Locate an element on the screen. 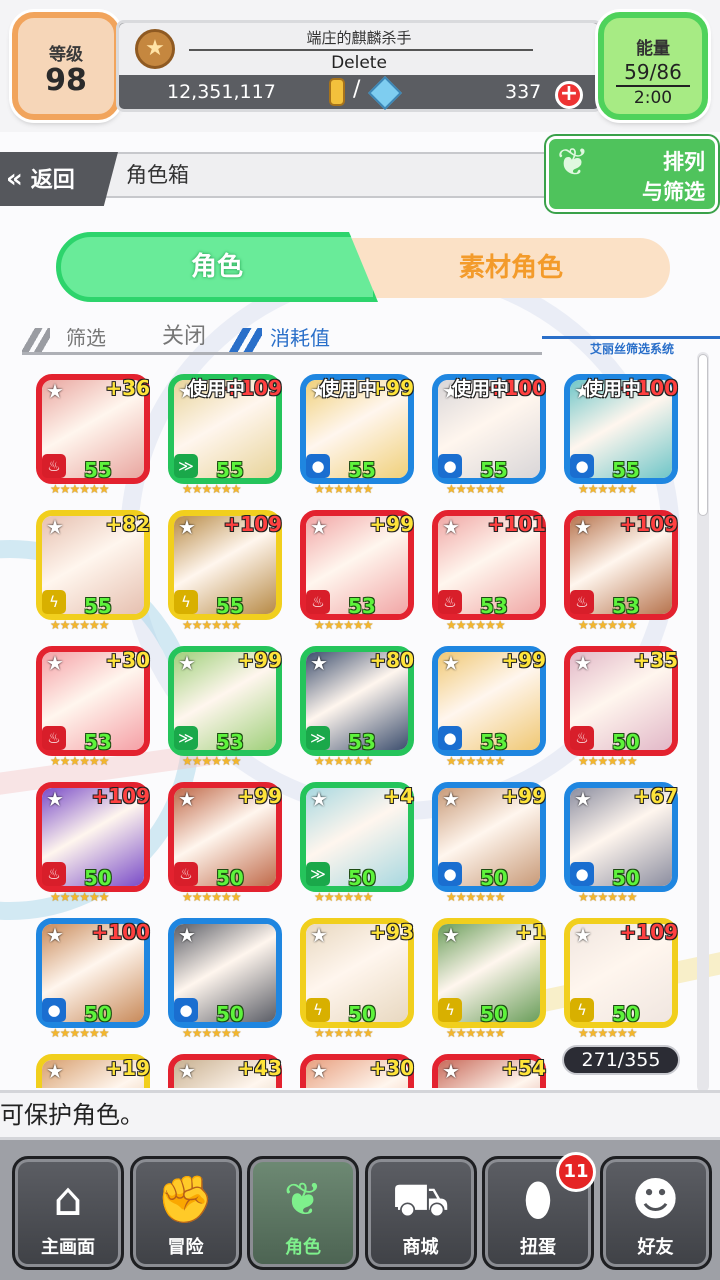  grid-scrollbar is located at coordinates (703, 722).